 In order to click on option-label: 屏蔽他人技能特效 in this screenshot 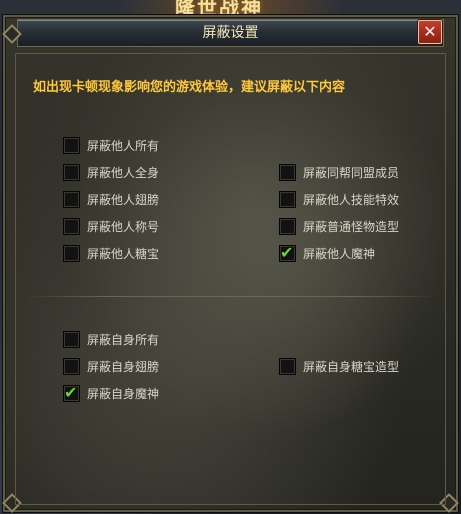, I will do `click(351, 199)`.